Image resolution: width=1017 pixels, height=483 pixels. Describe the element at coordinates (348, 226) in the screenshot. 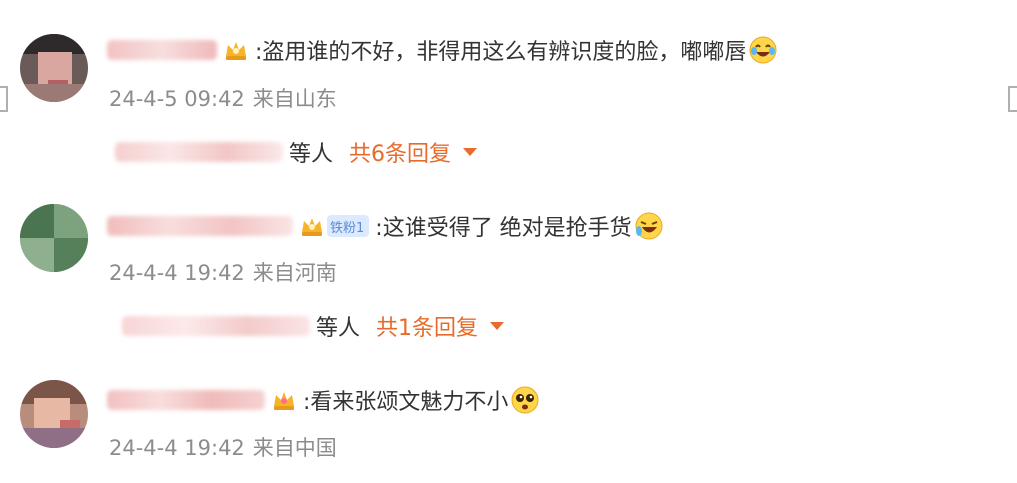

I see `fan-badge: 铁粉1` at that location.